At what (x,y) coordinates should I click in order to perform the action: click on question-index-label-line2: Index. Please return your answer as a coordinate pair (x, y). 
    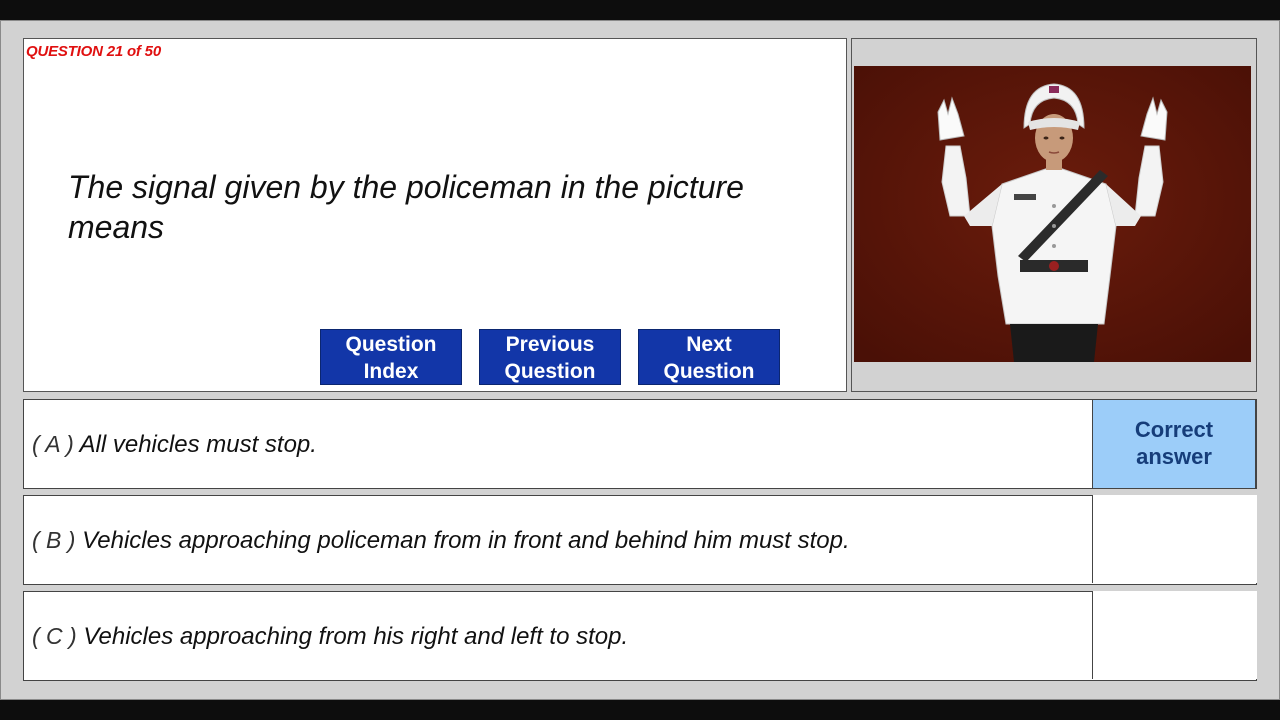
    Looking at the image, I should click on (391, 371).